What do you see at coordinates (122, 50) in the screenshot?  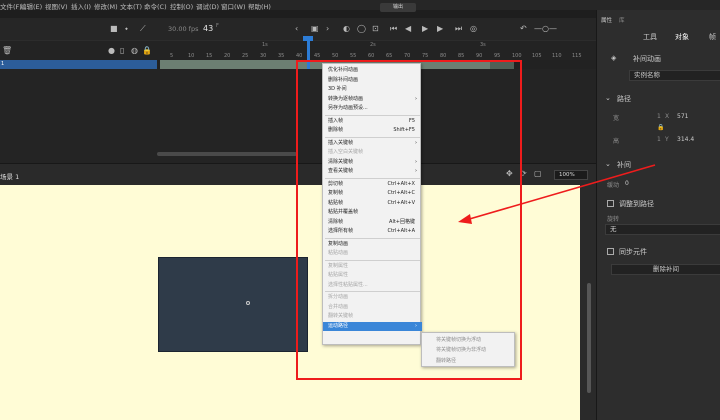 I see `outline-icon: ▯` at bounding box center [122, 50].